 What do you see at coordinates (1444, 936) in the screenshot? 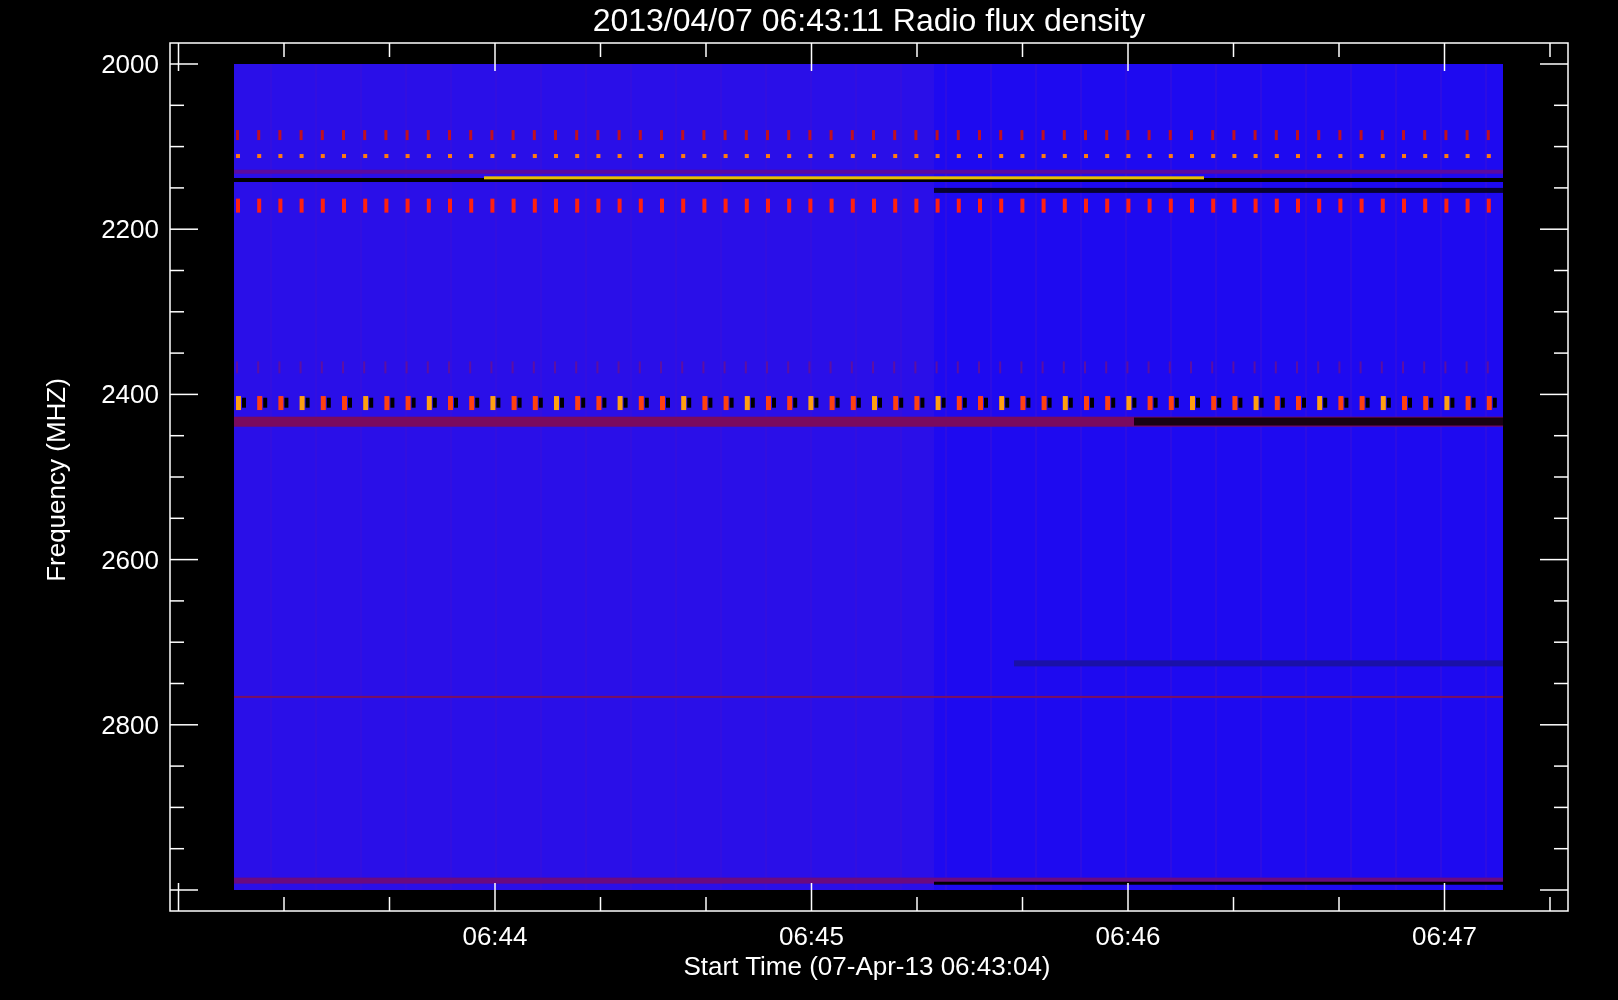
I see `x-tick-label: 06:47` at bounding box center [1444, 936].